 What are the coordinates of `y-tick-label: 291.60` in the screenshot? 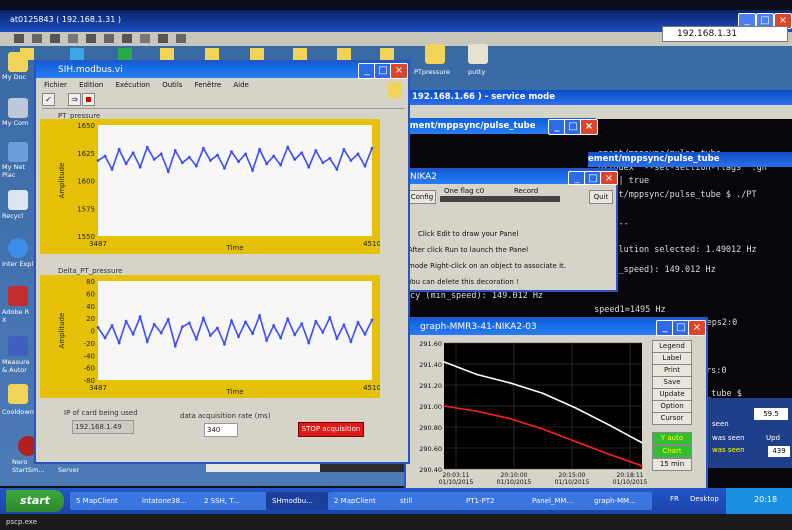 It's located at (430, 344).